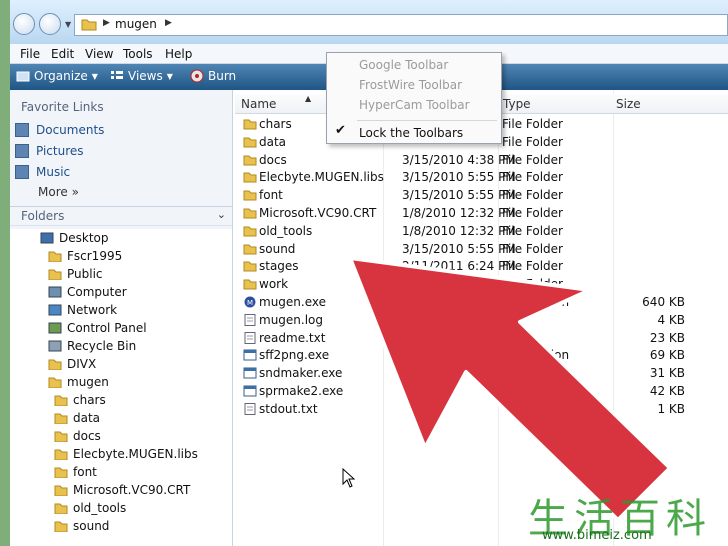 Image resolution: width=728 pixels, height=546 pixels. I want to click on column-size: Size, so click(628, 104).